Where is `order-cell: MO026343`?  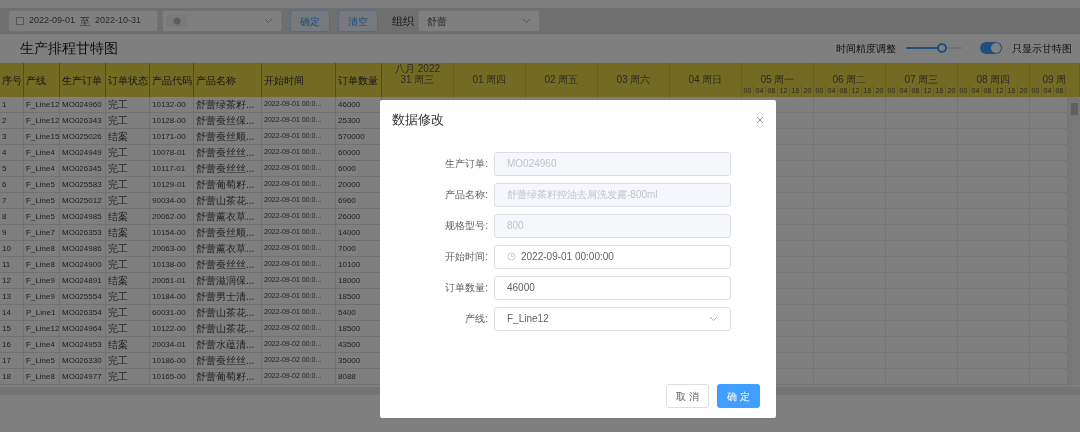 order-cell: MO026343 is located at coordinates (82, 120).